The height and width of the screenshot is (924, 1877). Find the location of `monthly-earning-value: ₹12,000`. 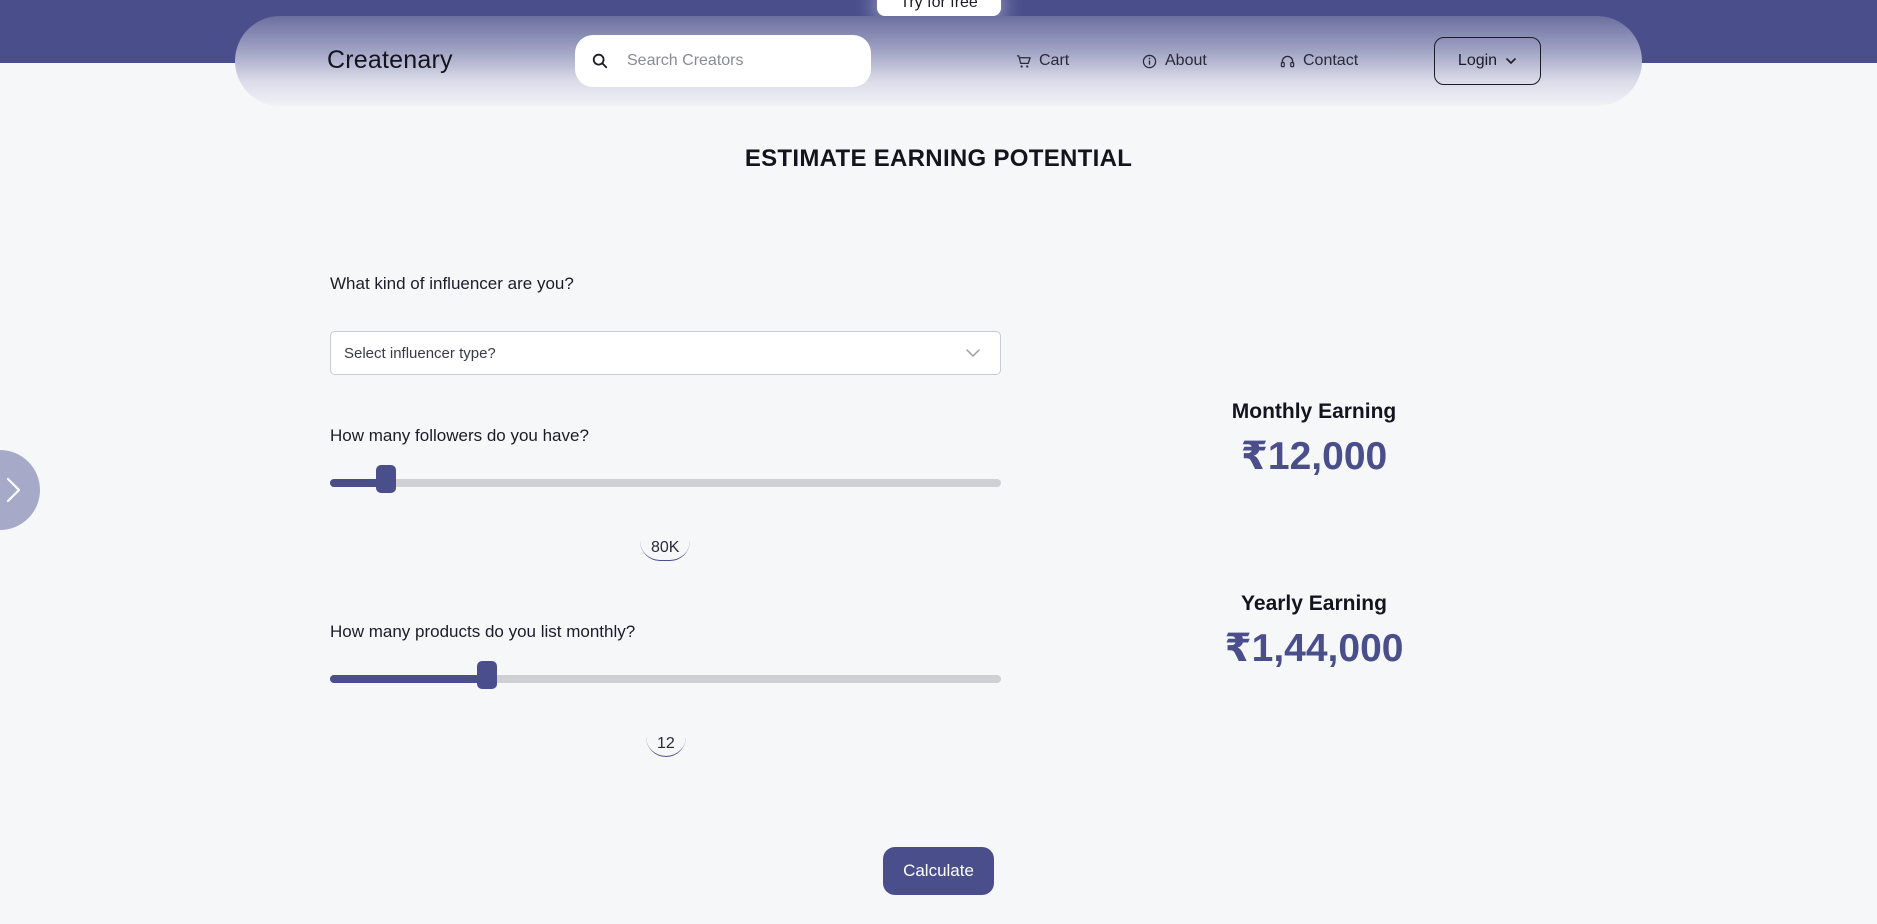

monthly-earning-value: ₹12,000 is located at coordinates (1314, 456).